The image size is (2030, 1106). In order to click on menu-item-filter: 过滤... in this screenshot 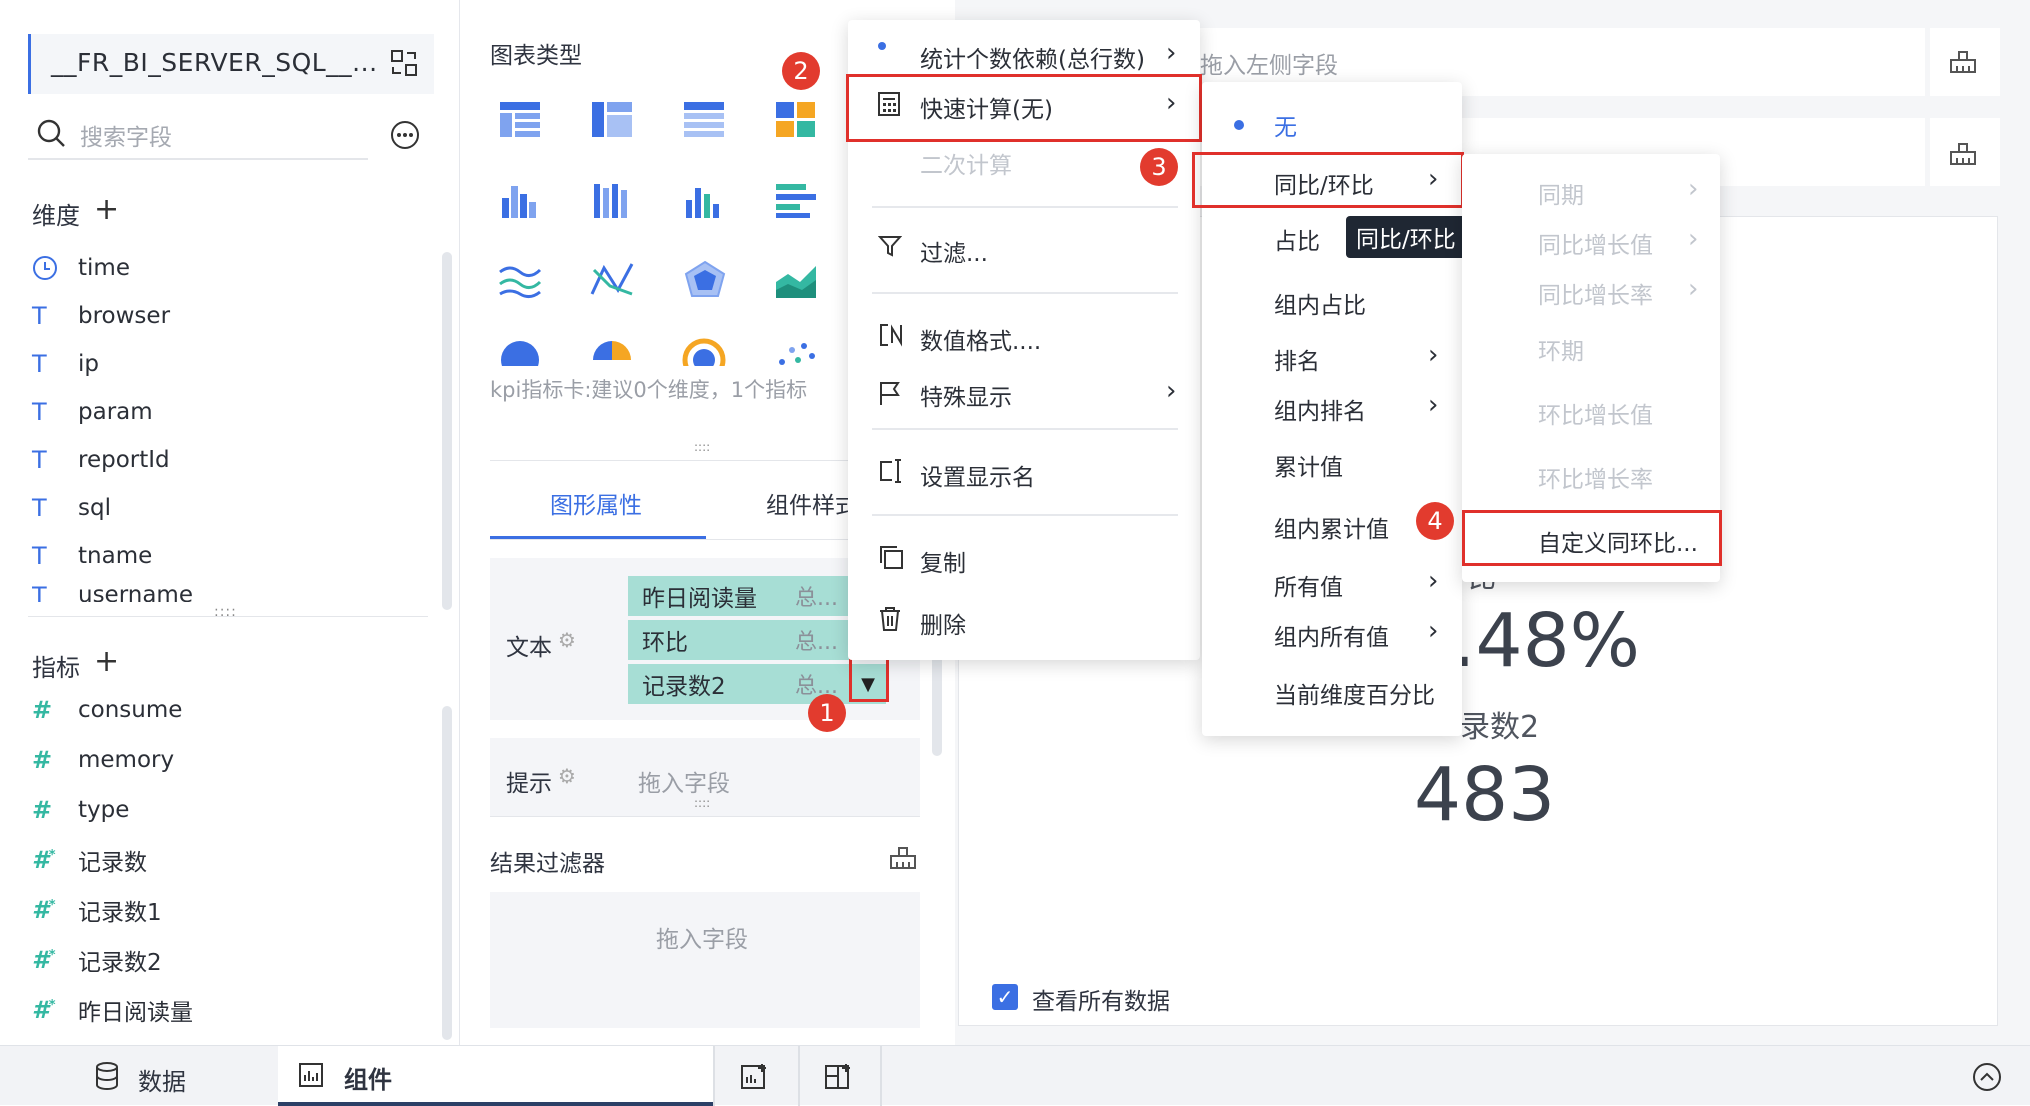, I will do `click(954, 251)`.